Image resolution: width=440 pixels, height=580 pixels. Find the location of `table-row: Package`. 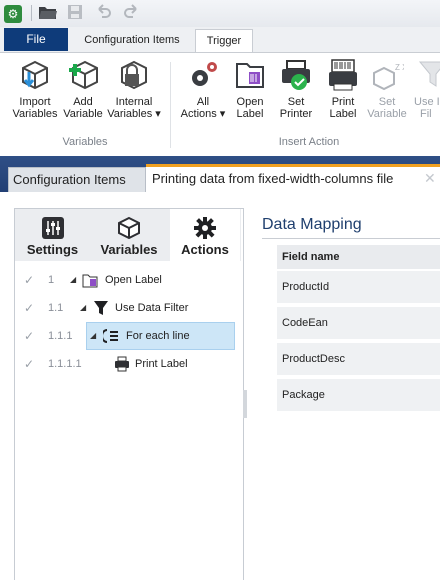

table-row: Package is located at coordinates (358, 394).